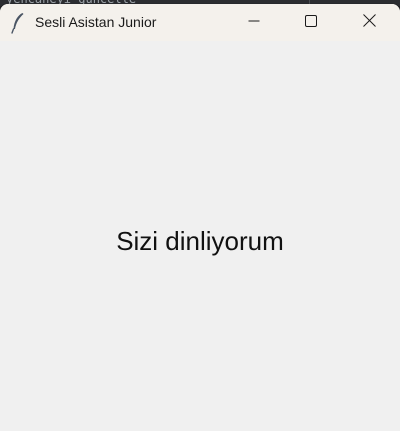 This screenshot has width=400, height=431. I want to click on window-title: Sesli Asistan Junior, so click(96, 22).